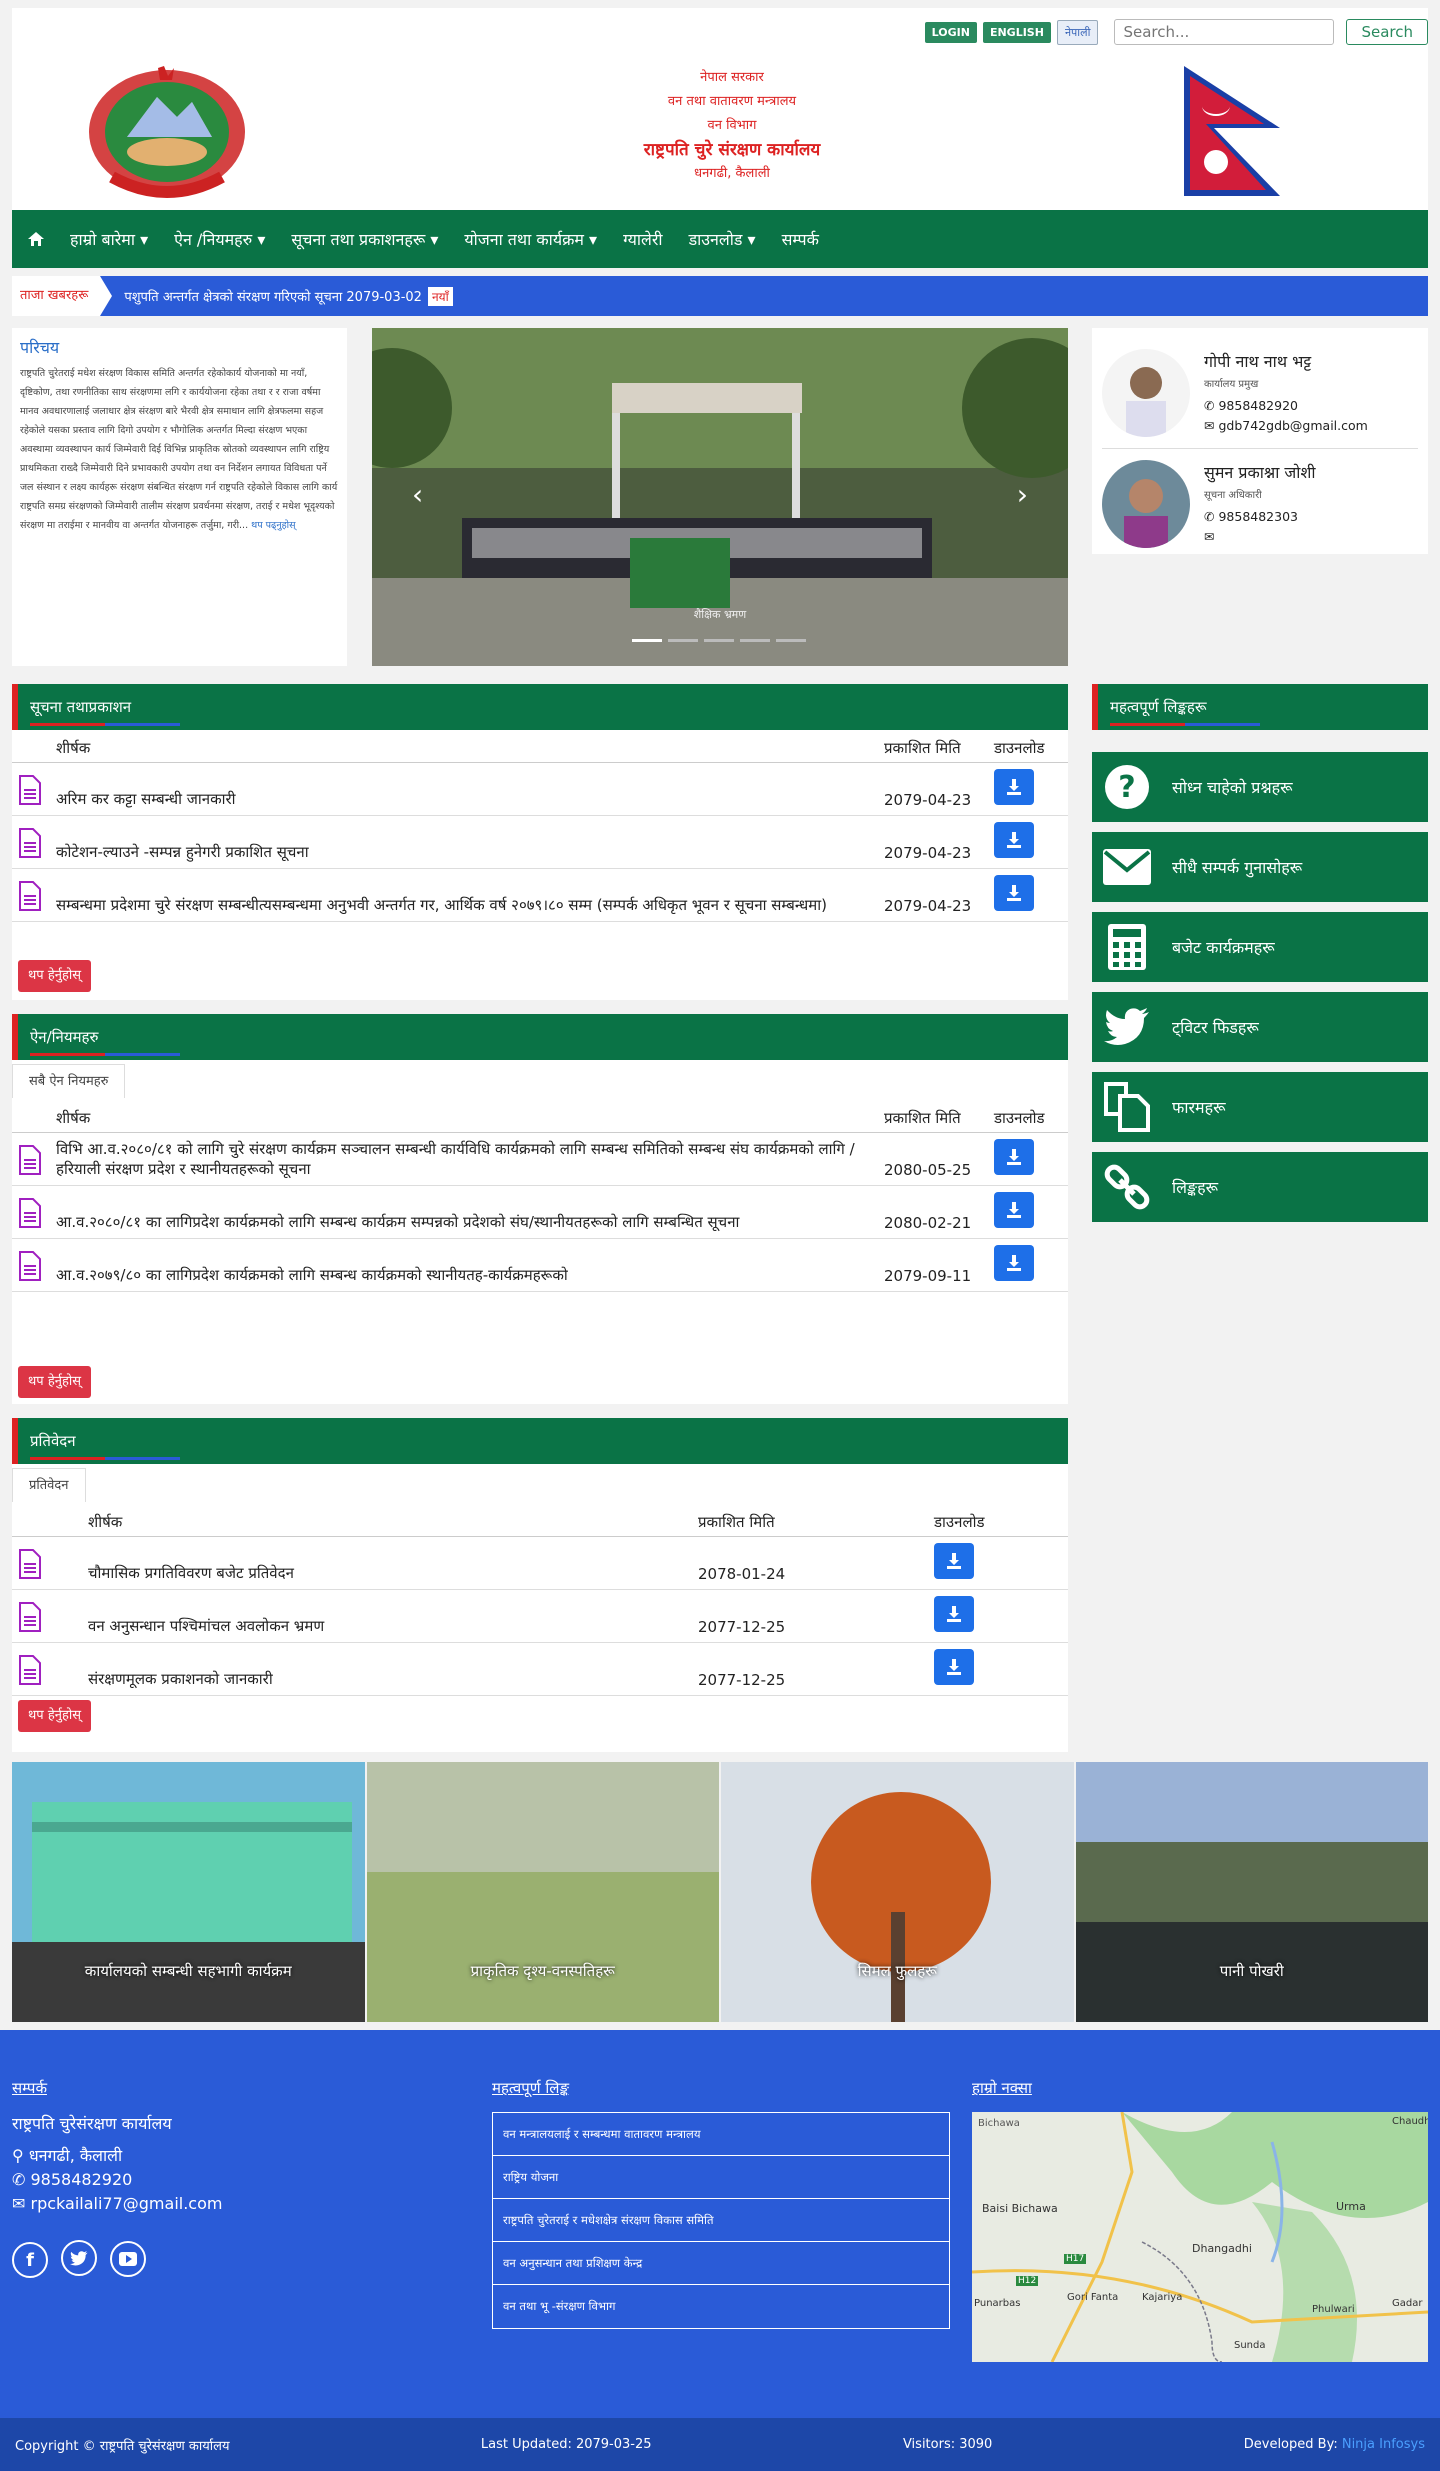 The image size is (1440, 2471). Describe the element at coordinates (69, 1081) in the screenshot. I see `tab-all-acts: सबै ऐन नियमहरु` at that location.